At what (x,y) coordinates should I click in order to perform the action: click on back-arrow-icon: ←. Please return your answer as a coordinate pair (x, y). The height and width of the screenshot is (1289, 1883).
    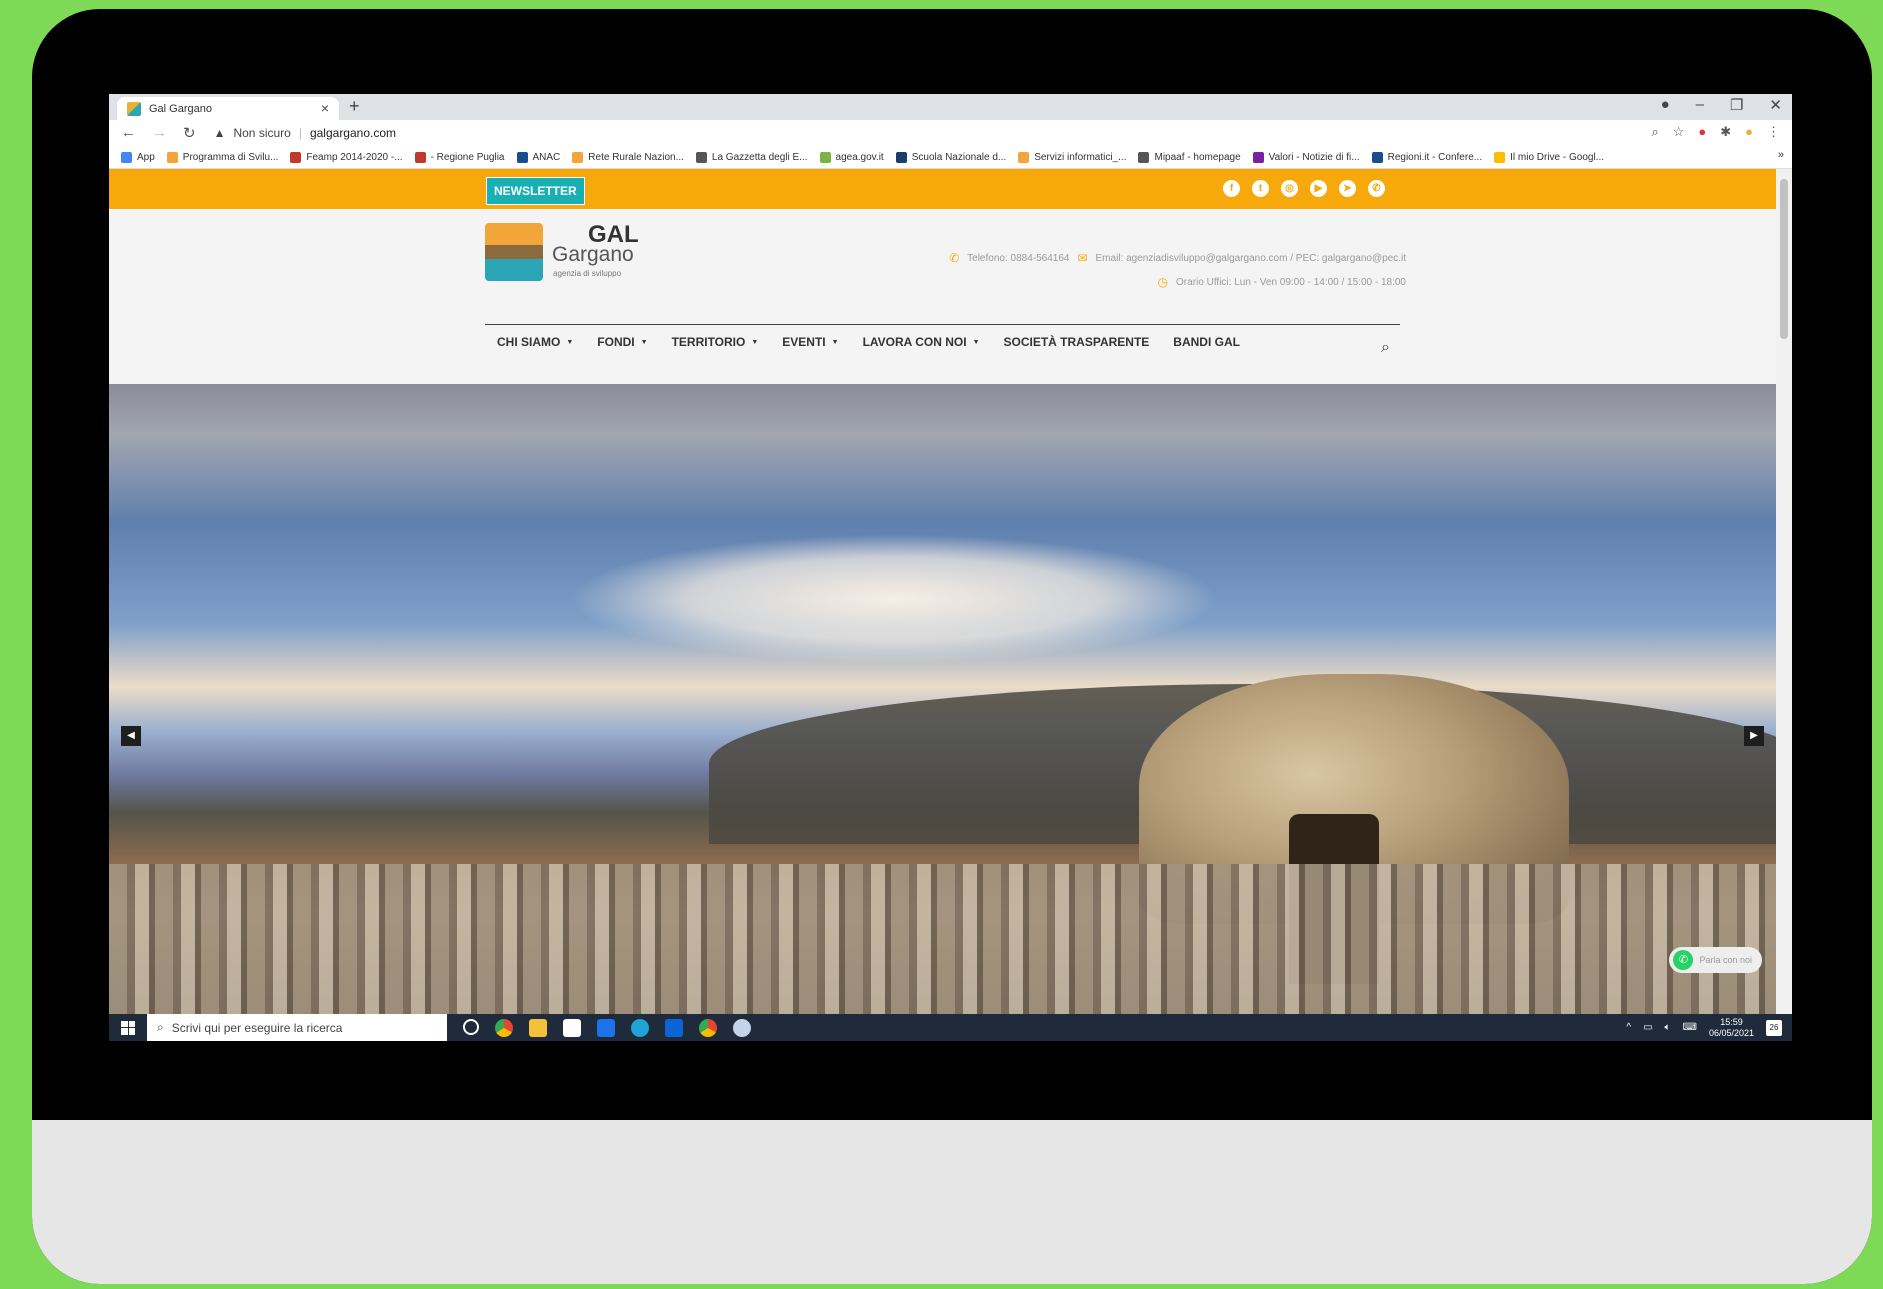
    Looking at the image, I should click on (128, 133).